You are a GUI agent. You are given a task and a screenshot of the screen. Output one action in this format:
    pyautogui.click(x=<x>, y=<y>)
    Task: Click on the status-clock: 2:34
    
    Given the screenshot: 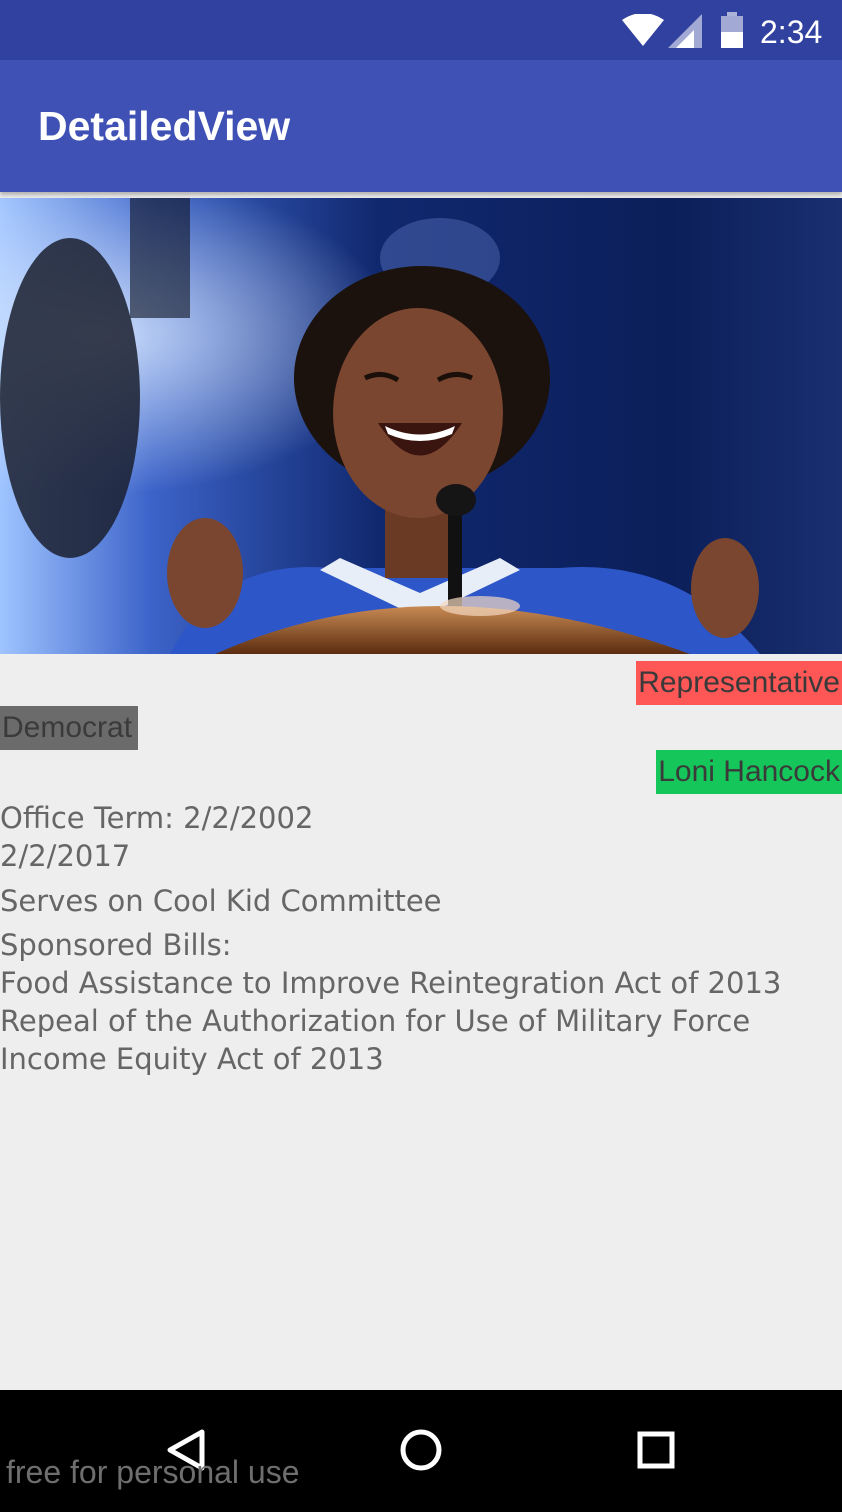 What is the action you would take?
    pyautogui.click(x=791, y=32)
    